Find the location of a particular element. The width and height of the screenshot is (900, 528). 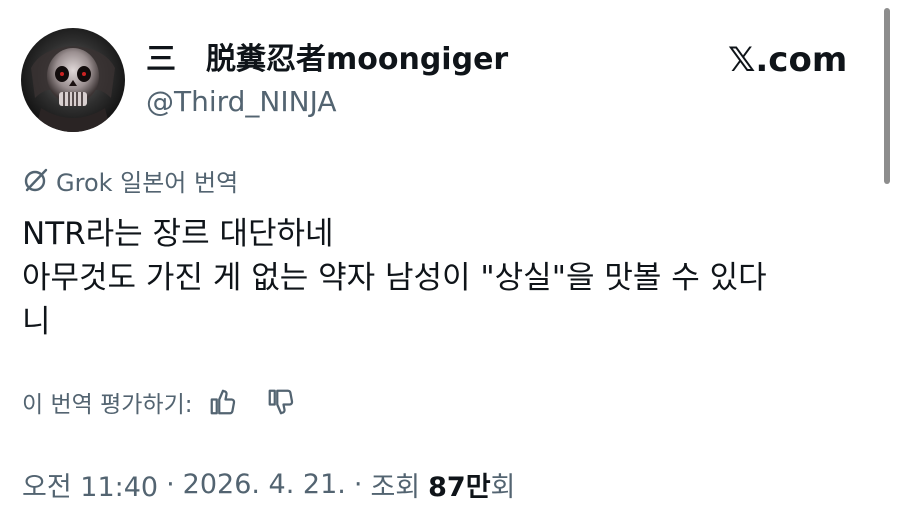

translation-indicator: Grok 일본어 번역 is located at coordinates (130, 180).